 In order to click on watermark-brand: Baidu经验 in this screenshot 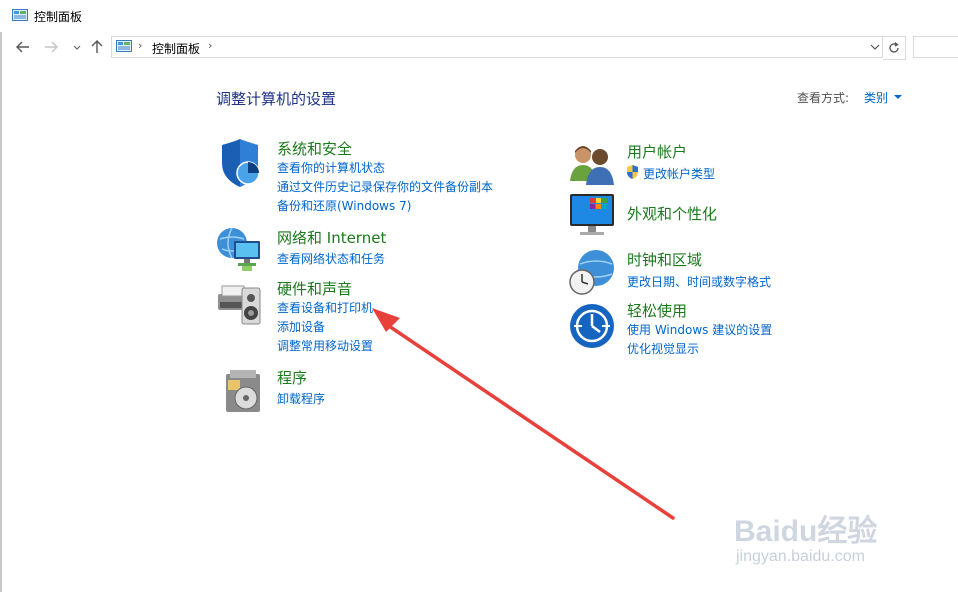, I will do `click(806, 531)`.